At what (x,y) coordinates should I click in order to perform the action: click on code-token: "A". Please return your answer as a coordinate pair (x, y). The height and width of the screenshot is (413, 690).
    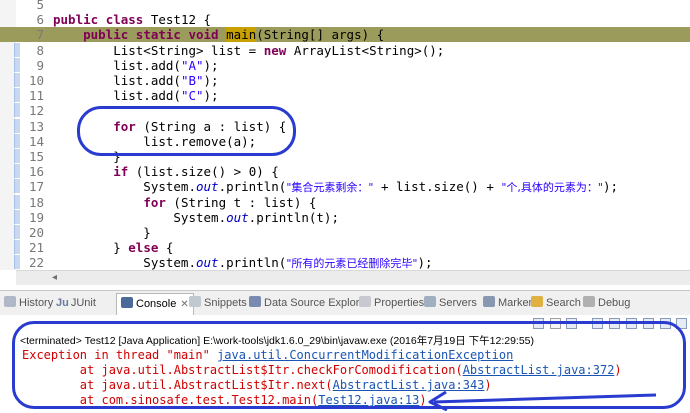
    Looking at the image, I should click on (192, 65).